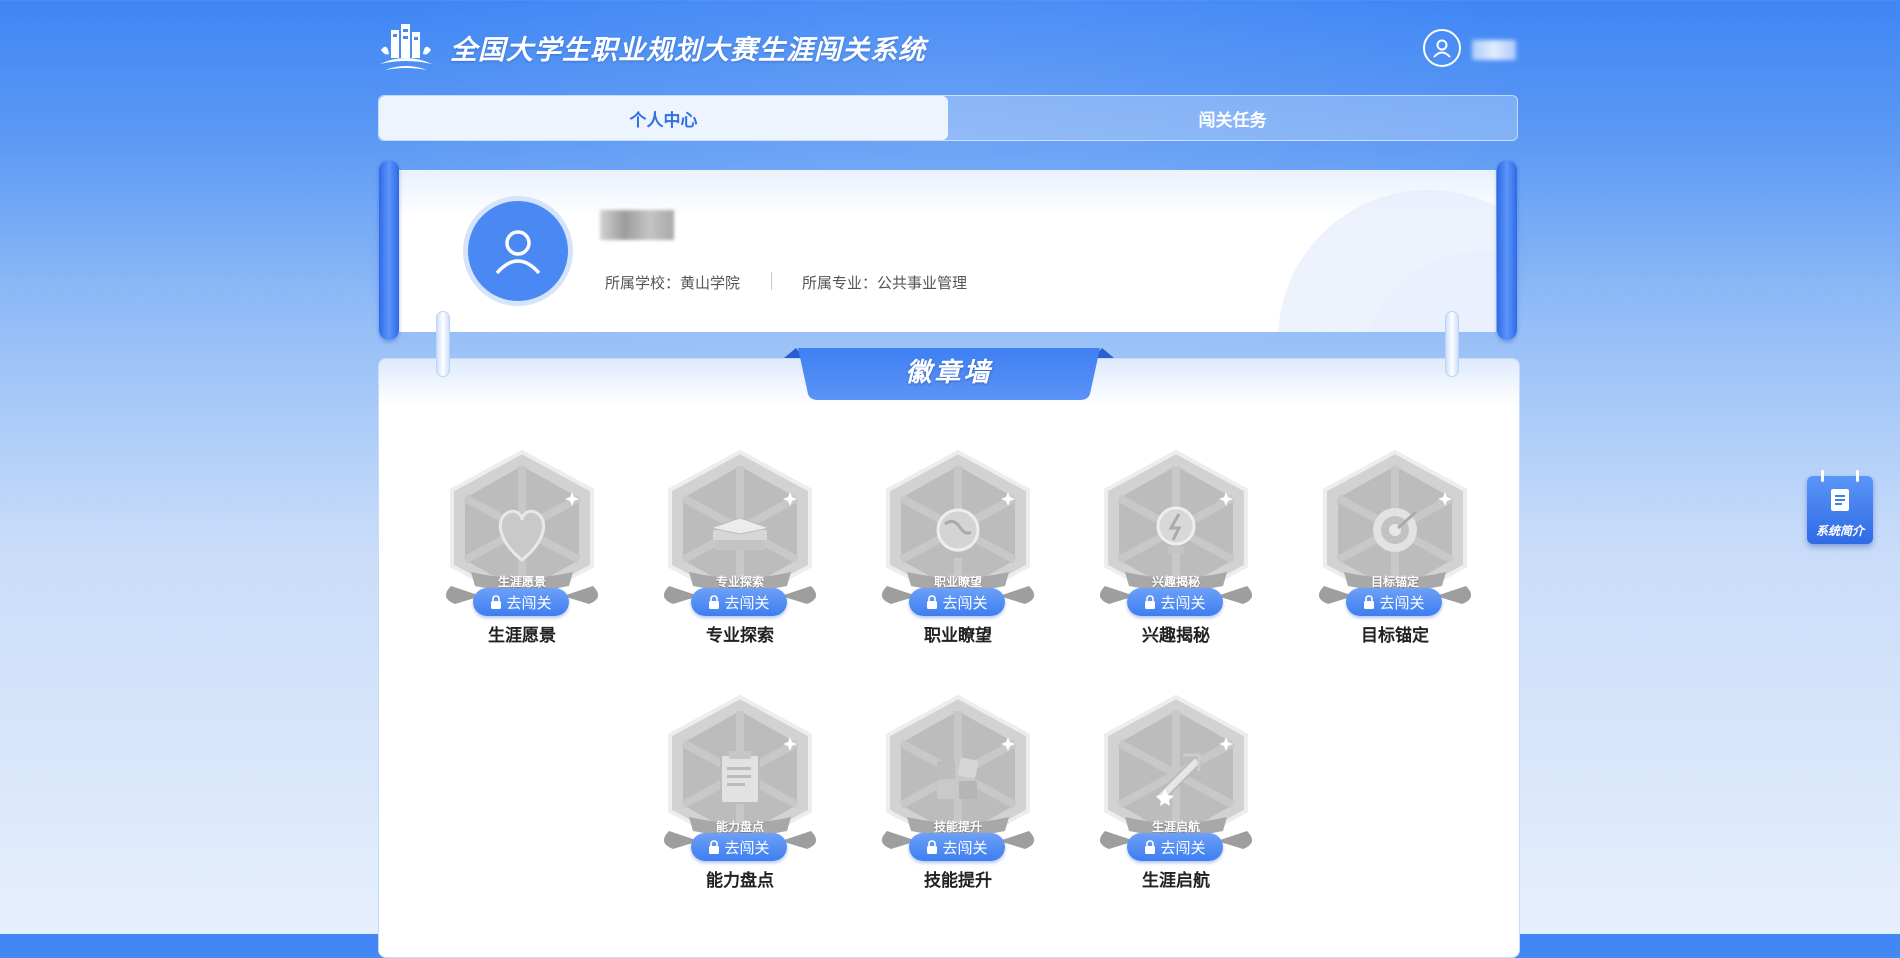  I want to click on system-intro-label: 系统简介, so click(1839, 531).